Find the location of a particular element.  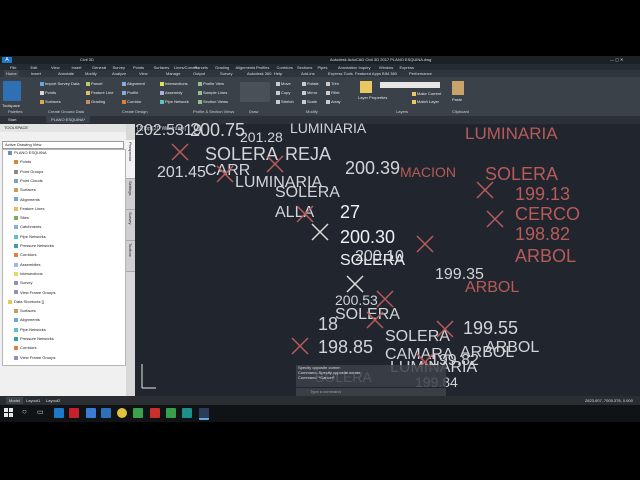

stretch-button: Stretch is located at coordinates (285, 101).